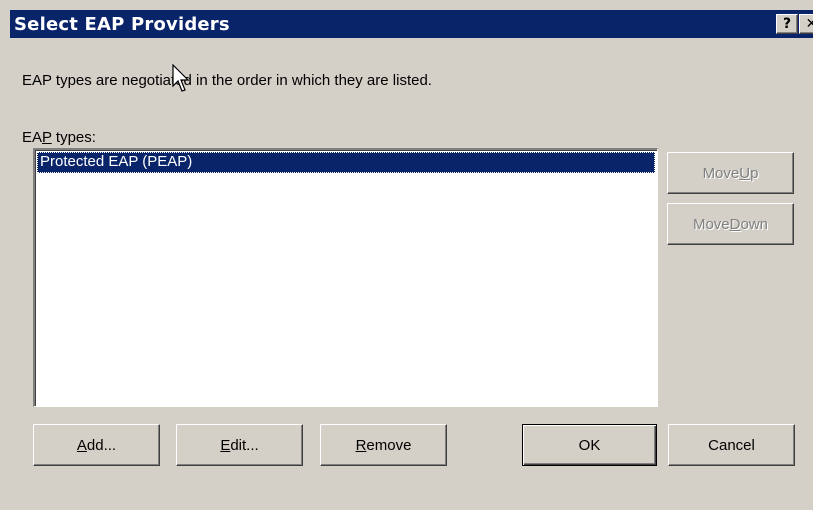 This screenshot has width=813, height=510. I want to click on move-up-button: Move Up, so click(730, 173).